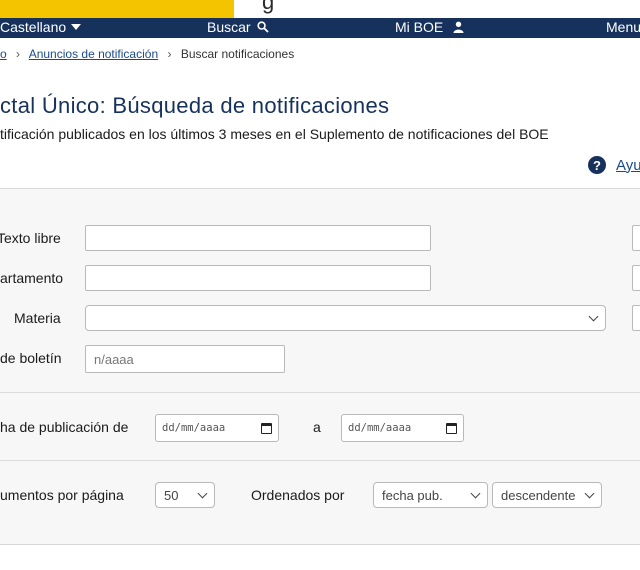 This screenshot has width=640, height=570. I want to click on materia-label: Materia, so click(37, 318).